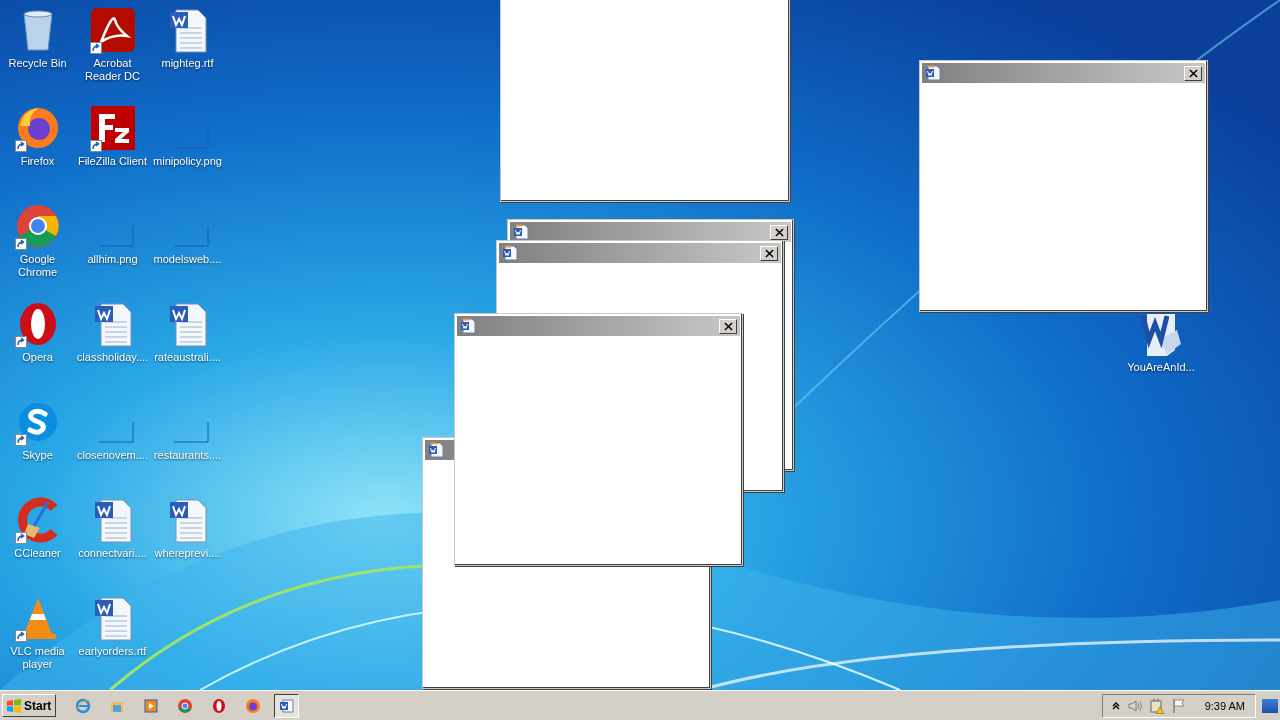 This screenshot has height=720, width=1280. What do you see at coordinates (1134, 705) in the screenshot?
I see `volume-icon` at bounding box center [1134, 705].